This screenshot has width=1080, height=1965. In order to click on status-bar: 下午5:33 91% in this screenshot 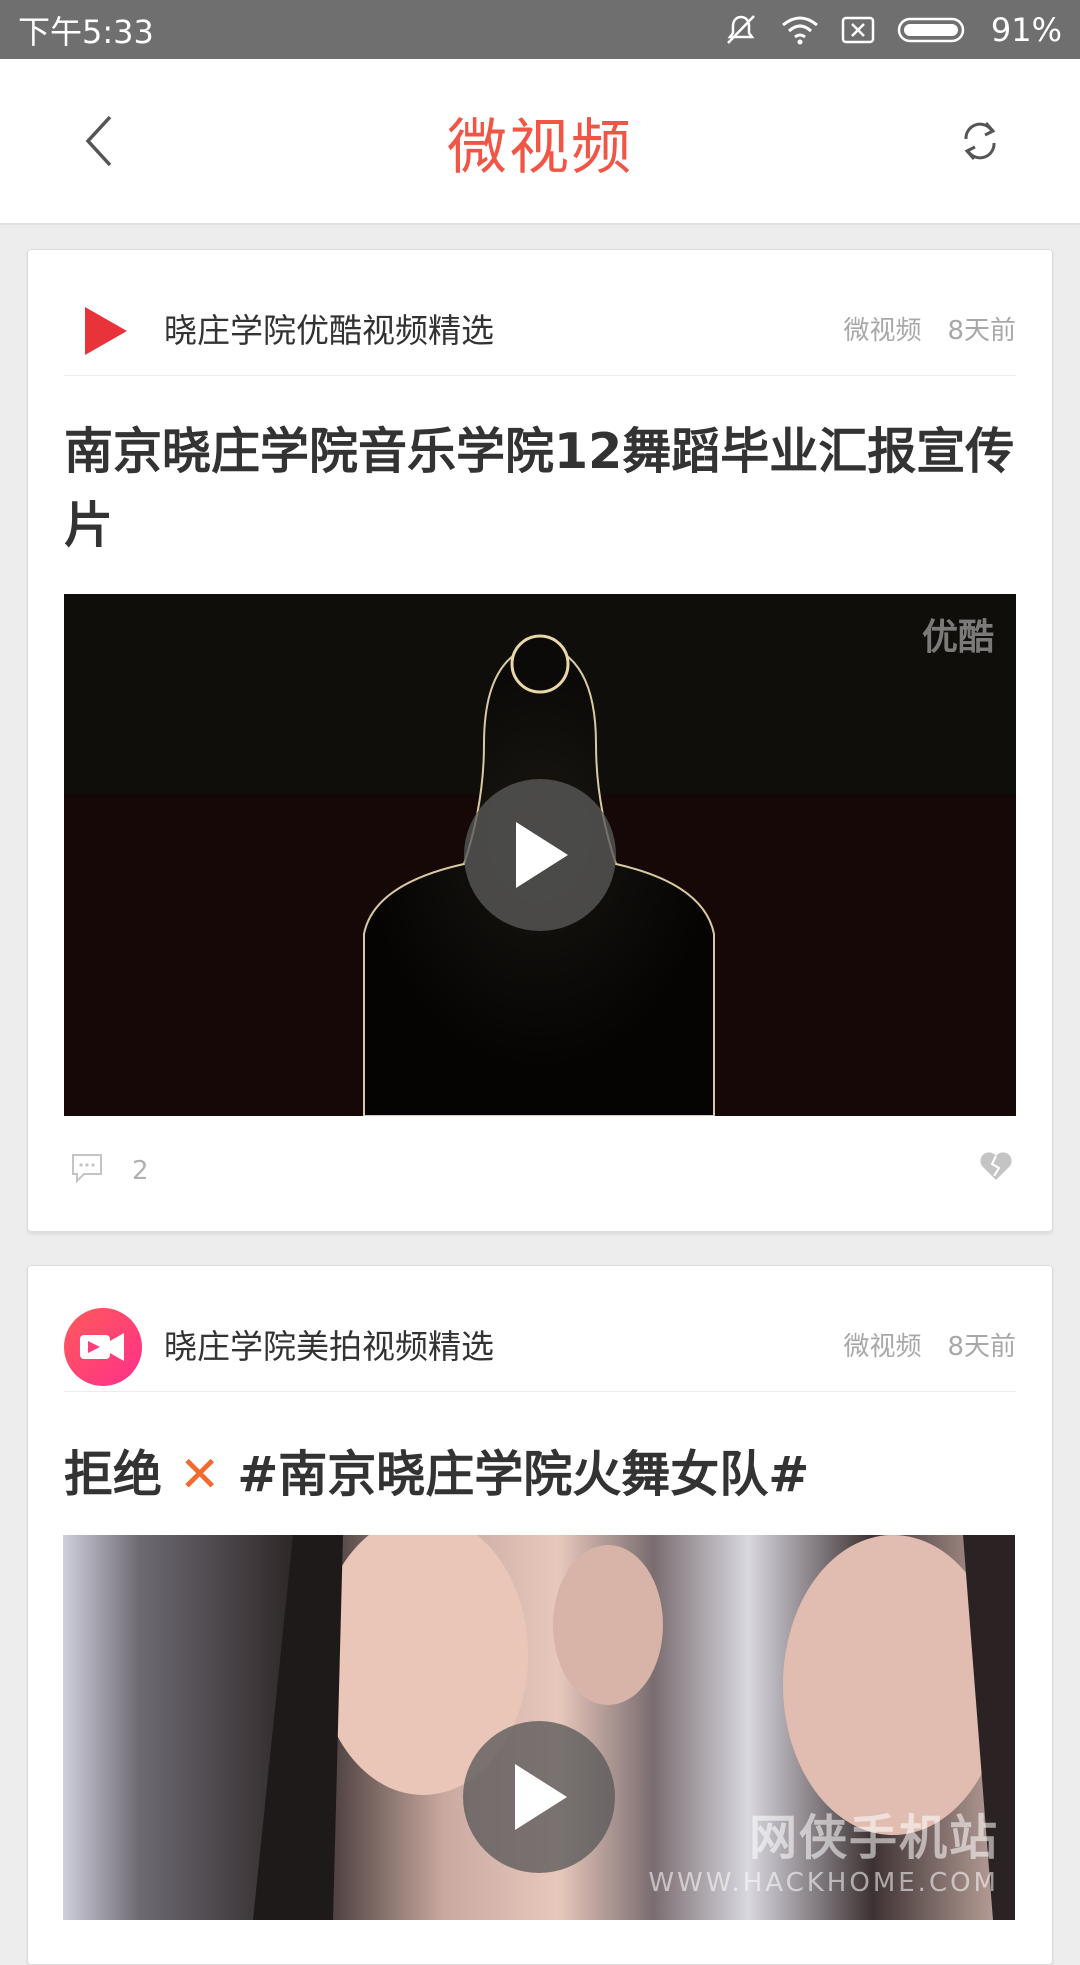, I will do `click(540, 29)`.